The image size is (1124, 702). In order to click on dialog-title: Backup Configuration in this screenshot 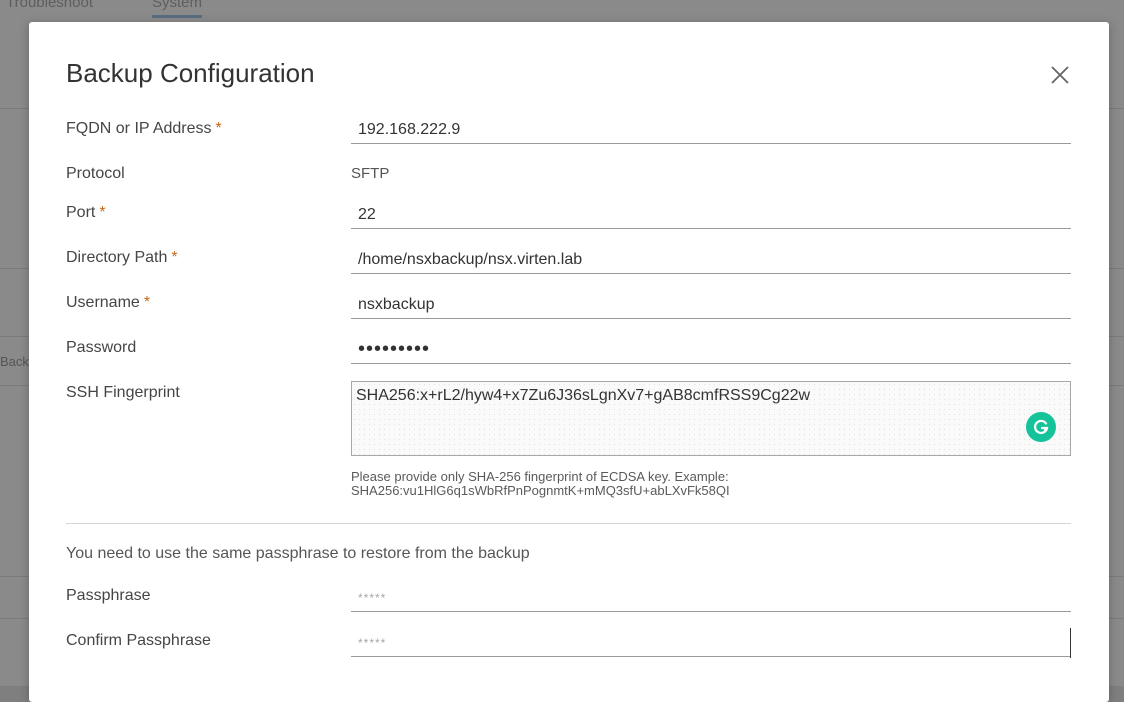, I will do `click(190, 73)`.